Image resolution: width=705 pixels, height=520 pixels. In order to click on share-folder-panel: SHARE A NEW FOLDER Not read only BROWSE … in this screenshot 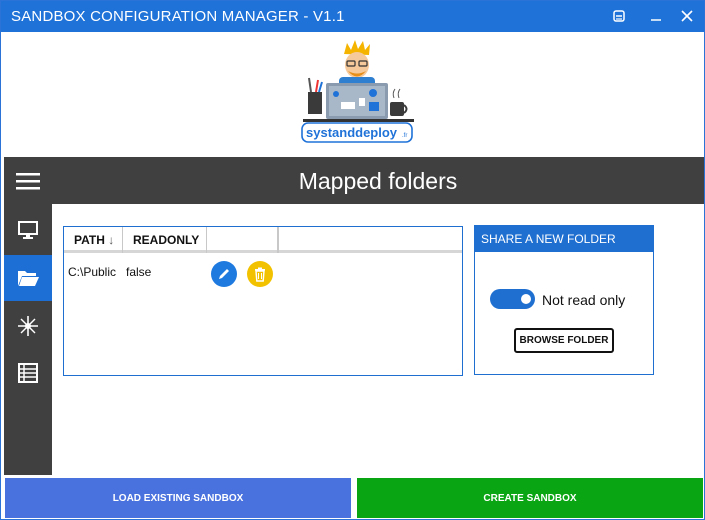, I will do `click(564, 300)`.